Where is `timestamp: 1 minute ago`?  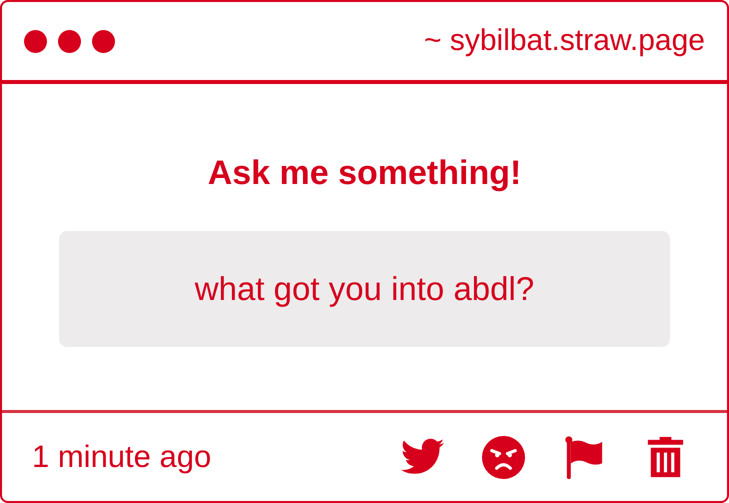
timestamp: 1 minute ago is located at coordinates (122, 457).